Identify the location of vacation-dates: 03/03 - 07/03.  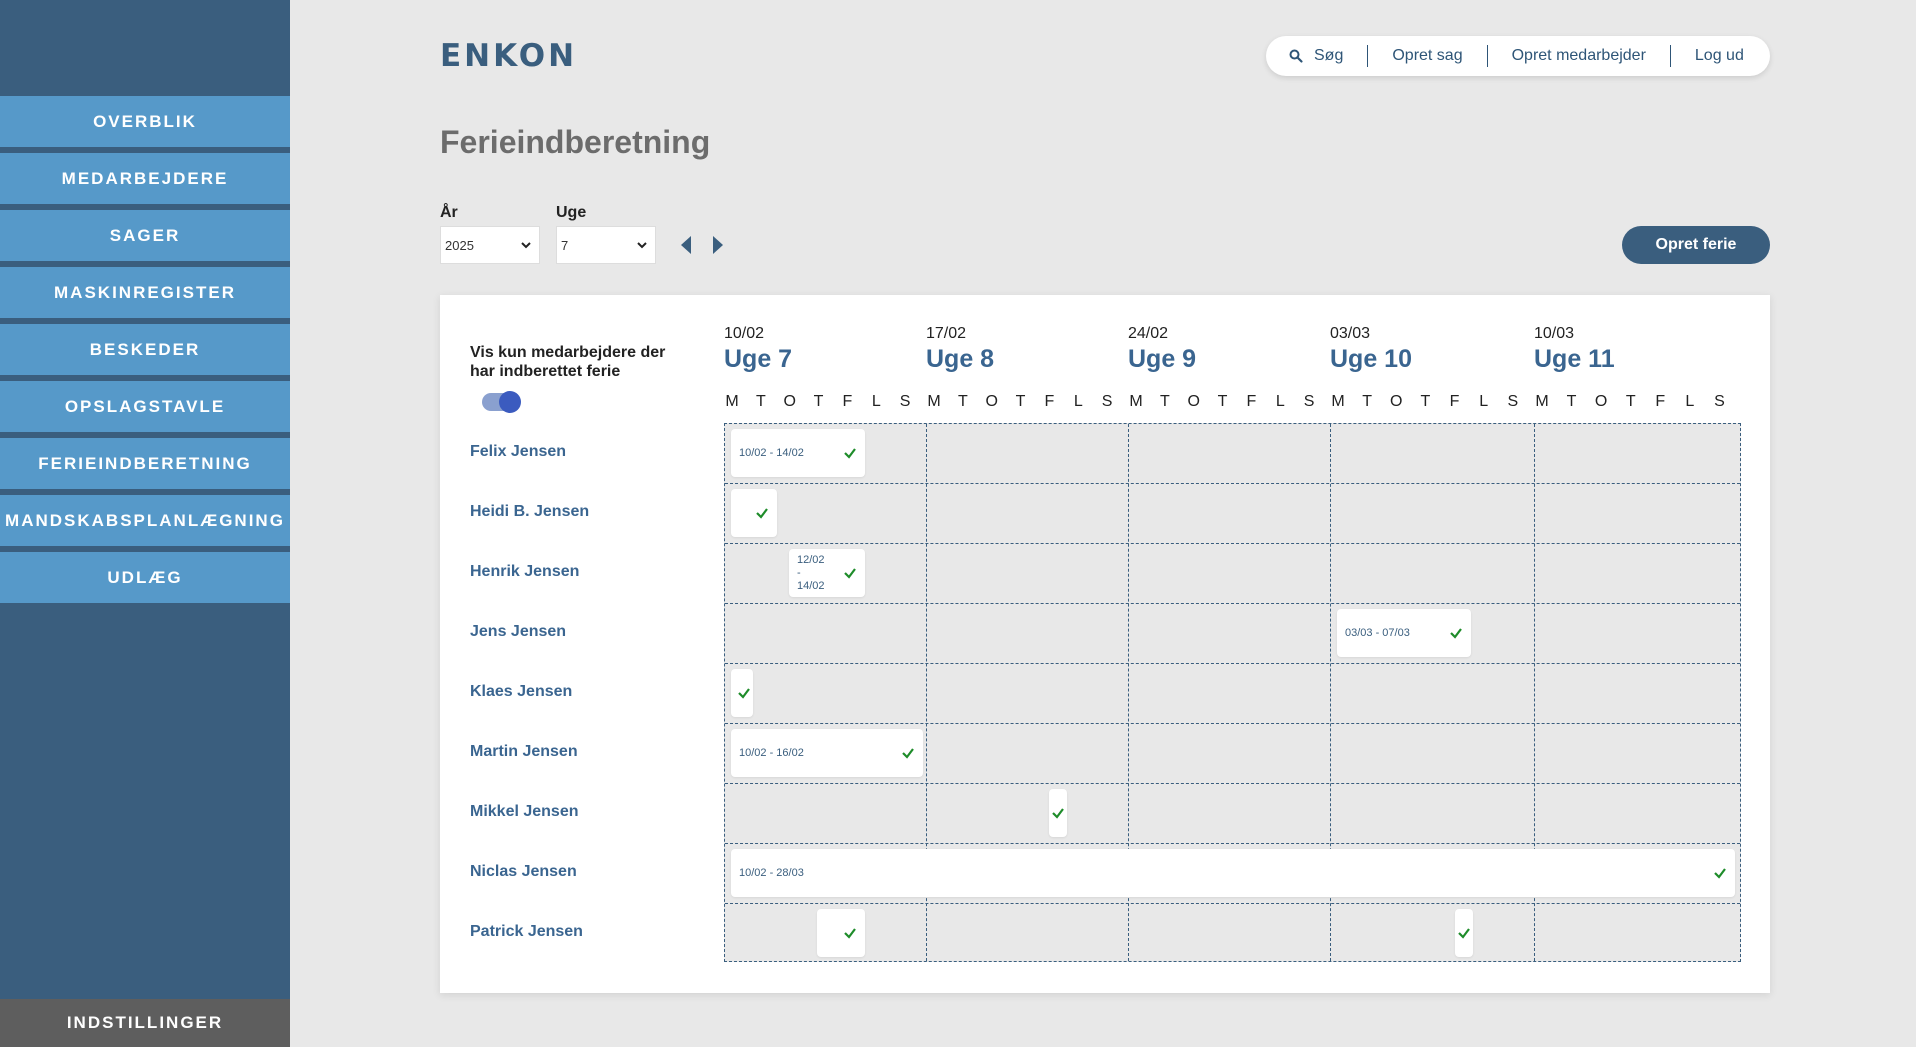
(1377, 633).